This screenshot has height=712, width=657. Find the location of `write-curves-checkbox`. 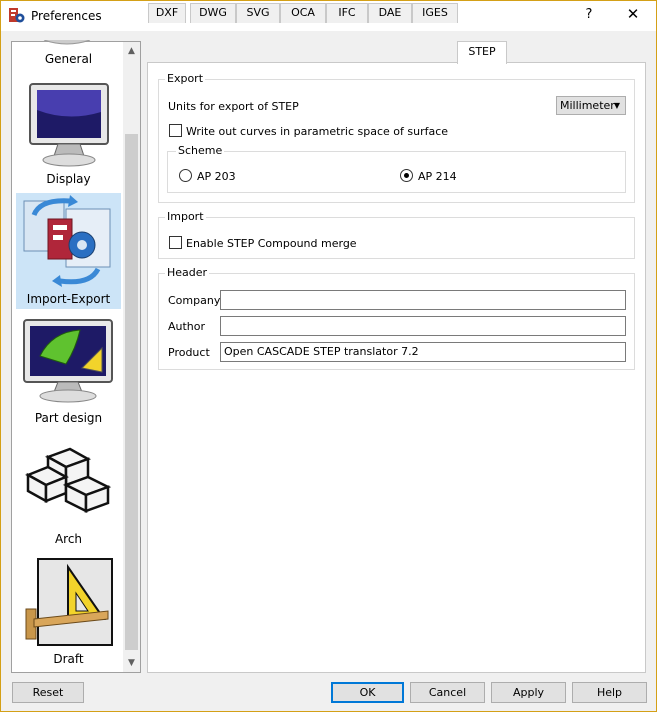

write-curves-checkbox is located at coordinates (175, 130).